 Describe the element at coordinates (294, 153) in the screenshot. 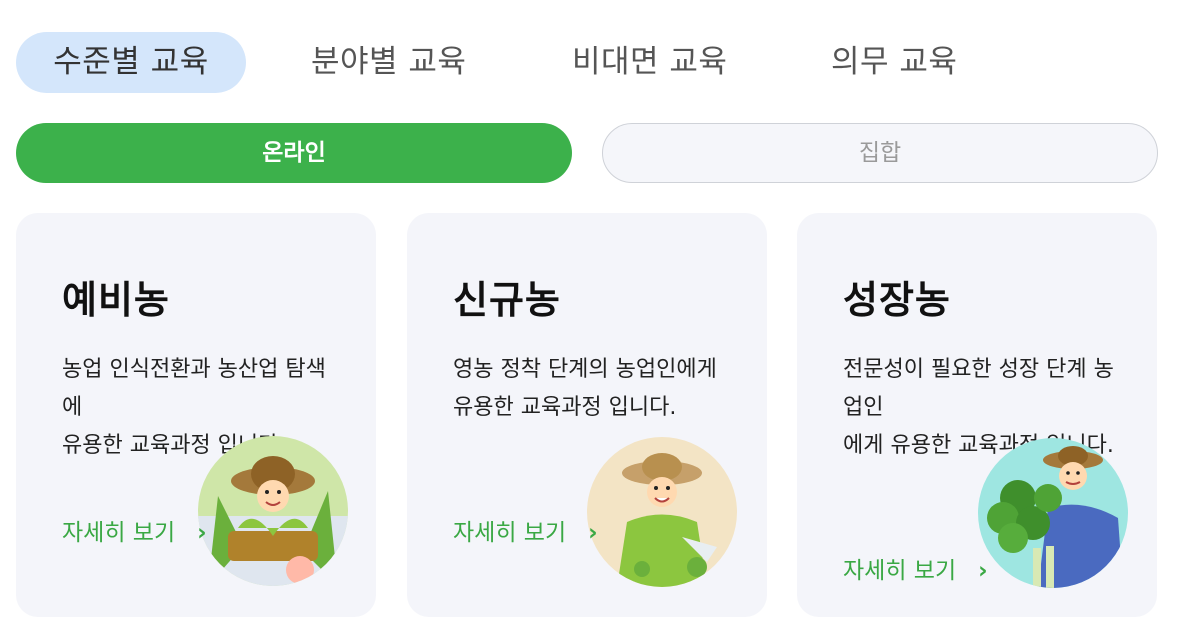

I see `online-toggle-button: 온라인` at that location.